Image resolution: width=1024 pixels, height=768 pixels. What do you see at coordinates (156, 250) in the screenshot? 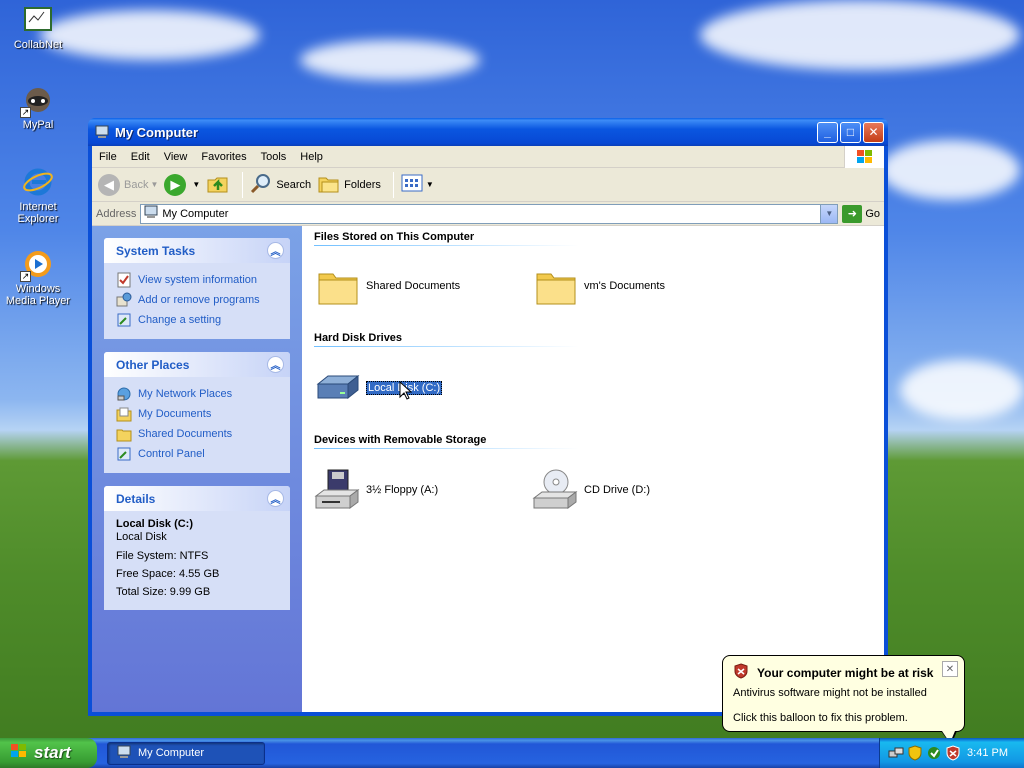
I see `panel-title: System Tasks` at bounding box center [156, 250].